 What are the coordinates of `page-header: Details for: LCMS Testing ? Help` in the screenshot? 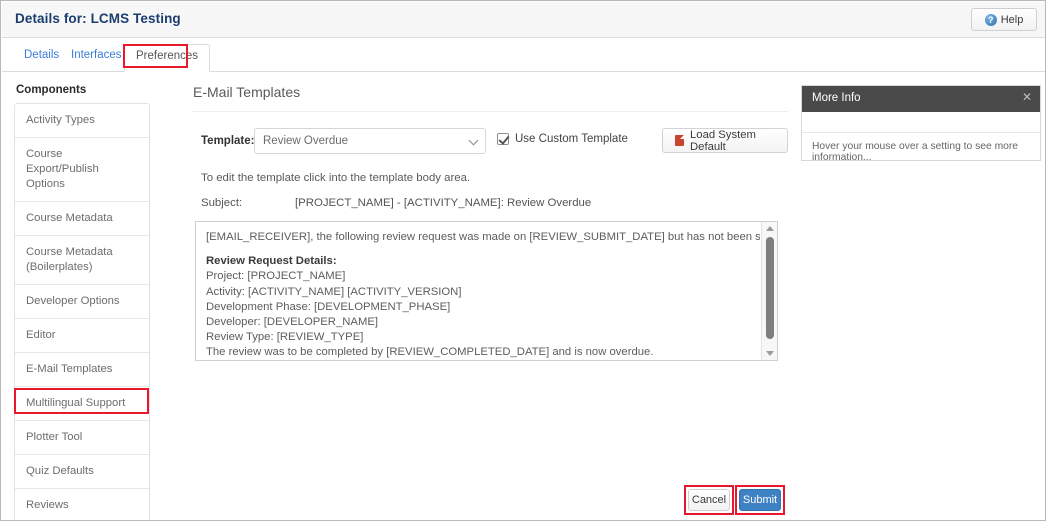 It's located at (523, 20).